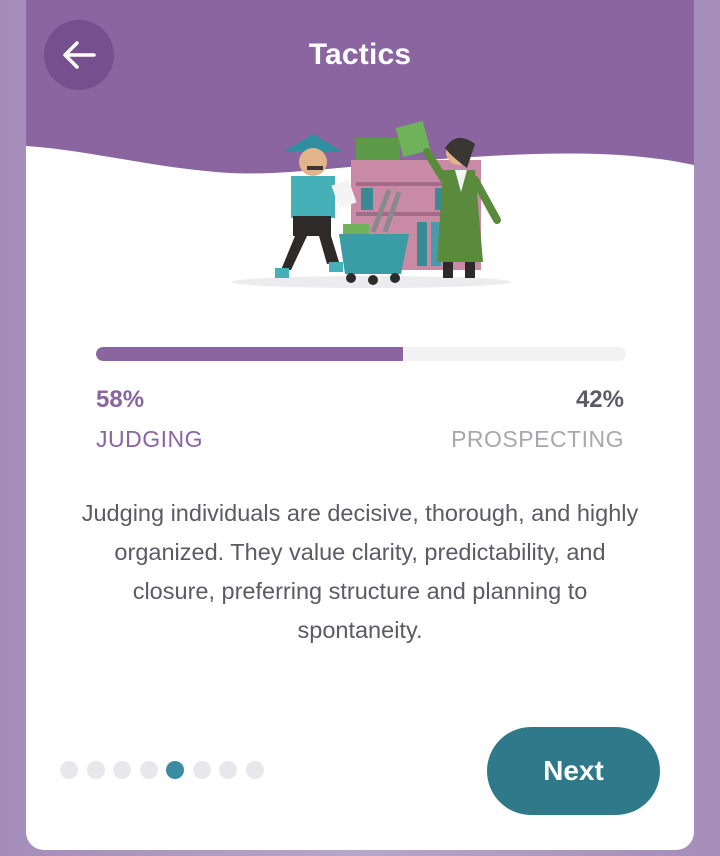 This screenshot has height=856, width=720. Describe the element at coordinates (599, 399) in the screenshot. I see `prospecting-percent: 42%` at that location.